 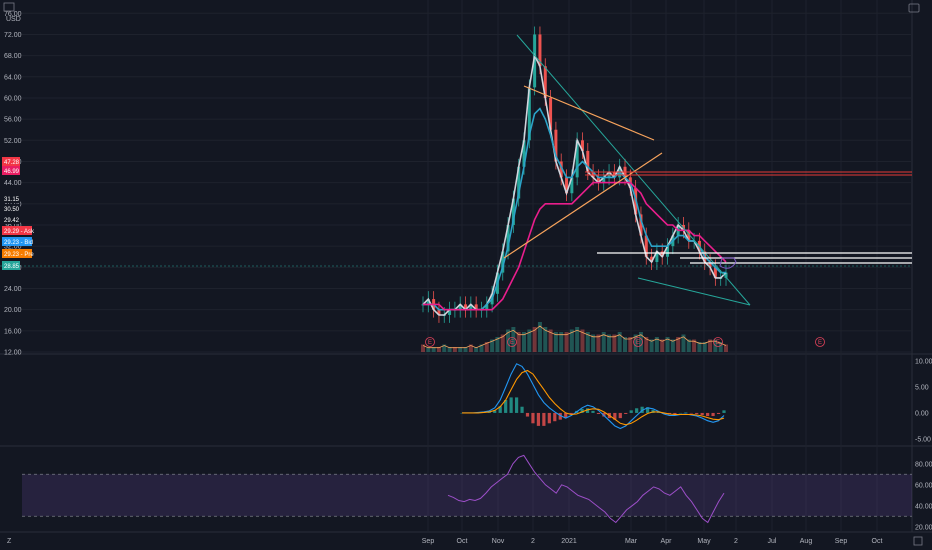 I want to click on price-tick-label: 76.00, so click(x=13, y=14).